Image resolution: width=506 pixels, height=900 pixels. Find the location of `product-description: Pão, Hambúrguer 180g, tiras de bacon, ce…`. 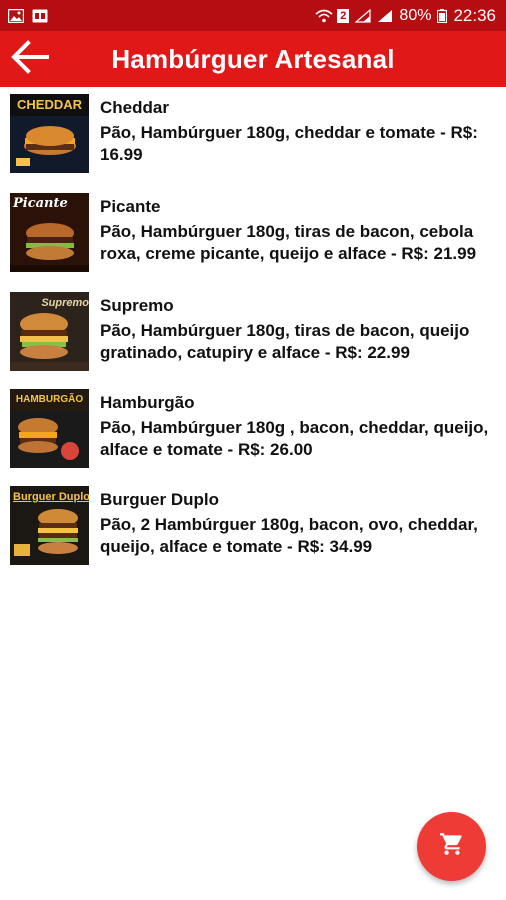

product-description: Pão, Hambúrguer 180g, tiras de bacon, ce… is located at coordinates (288, 242).